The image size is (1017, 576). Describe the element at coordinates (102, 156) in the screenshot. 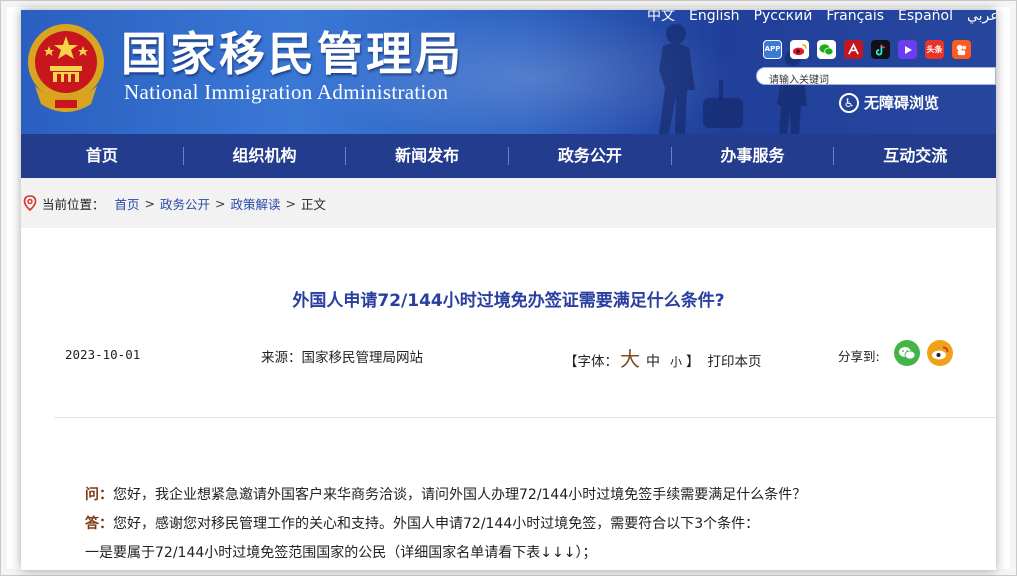

I see `nav-item-home: 首页` at that location.